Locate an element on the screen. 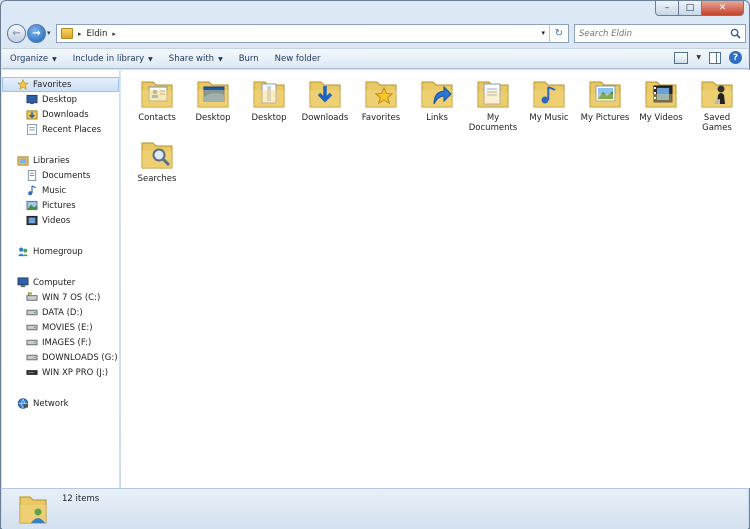 Image resolution: width=750 pixels, height=529 pixels. file-label: My Videos is located at coordinates (661, 118).